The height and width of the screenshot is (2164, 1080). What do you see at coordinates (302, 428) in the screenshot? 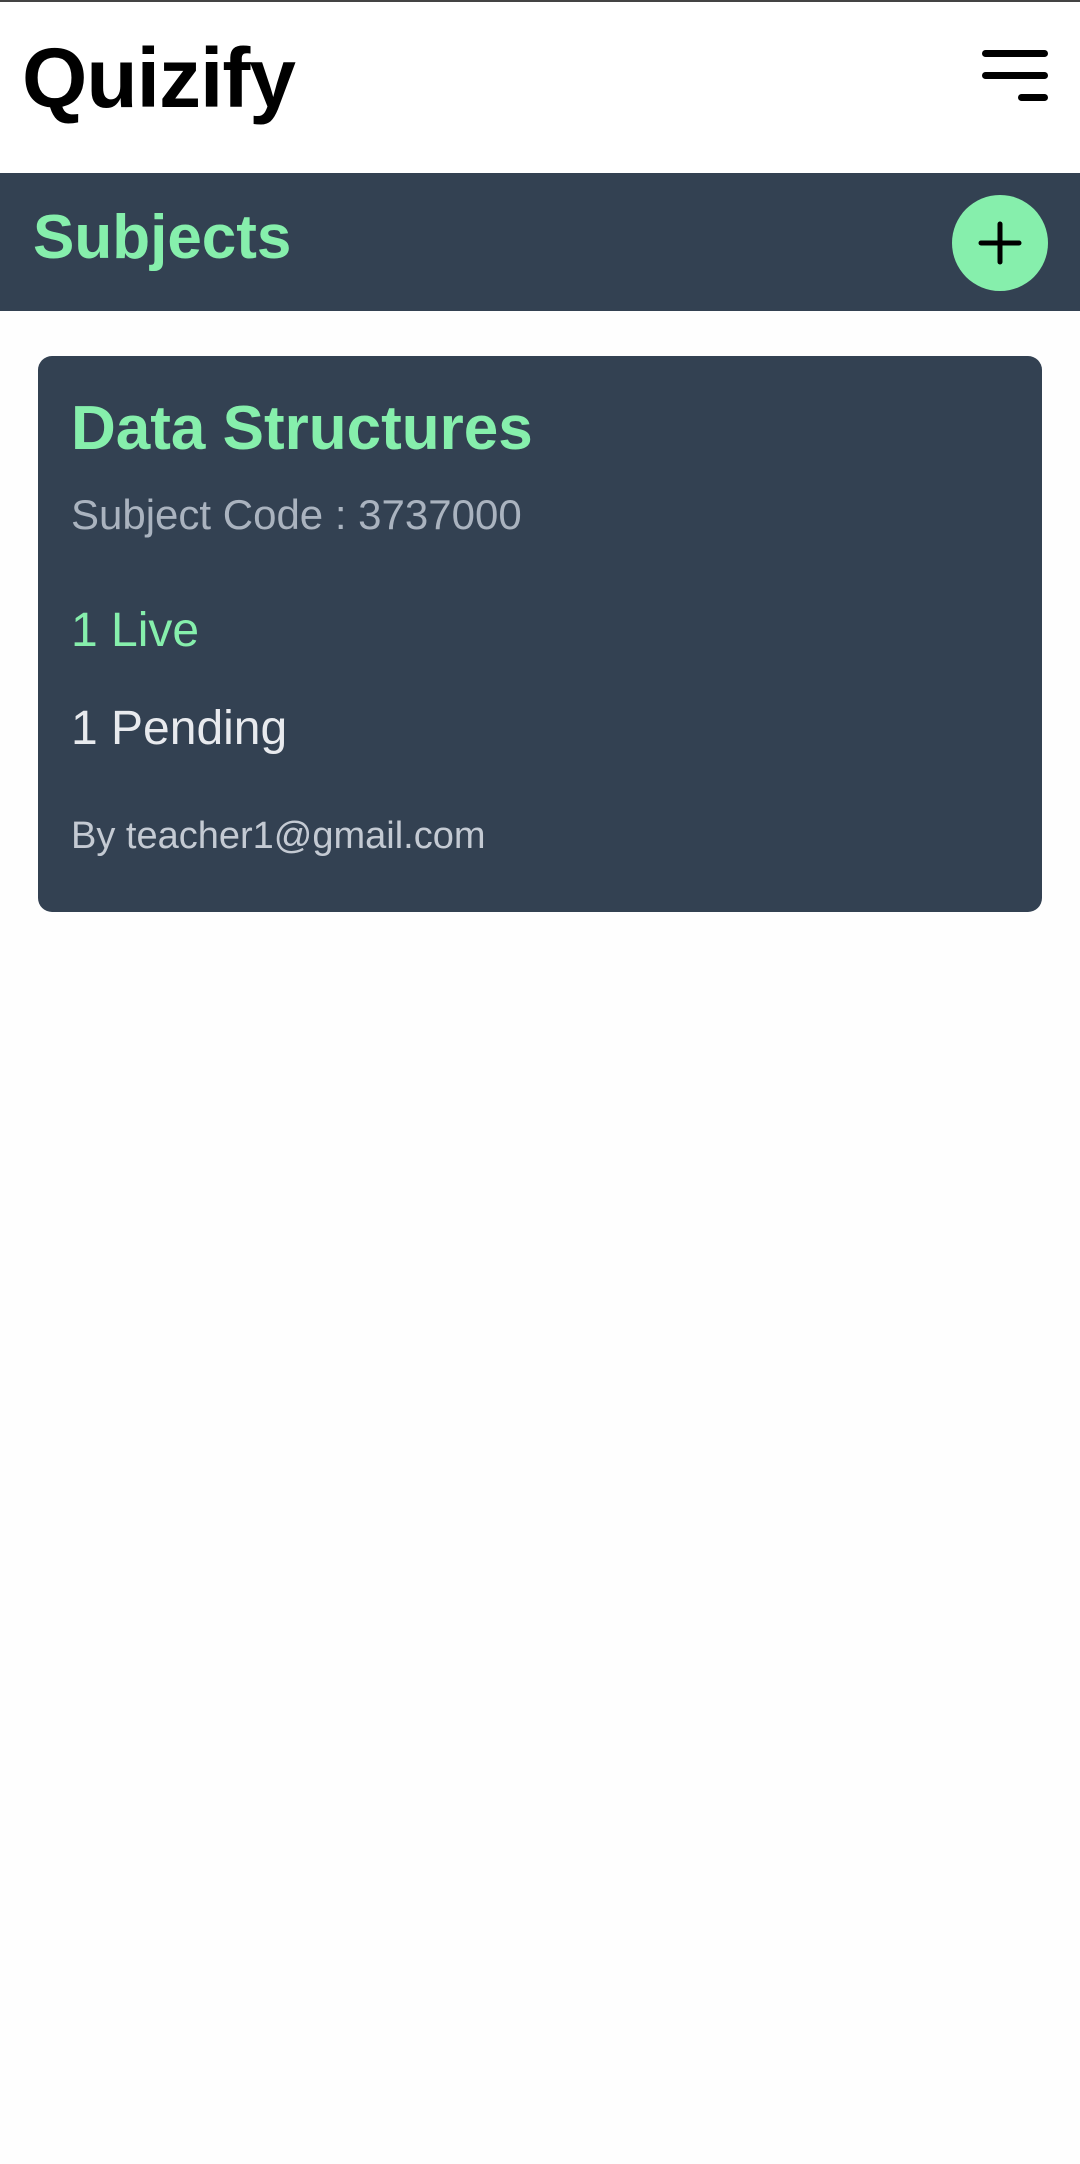
I see `subject-name: Data Structures` at bounding box center [302, 428].